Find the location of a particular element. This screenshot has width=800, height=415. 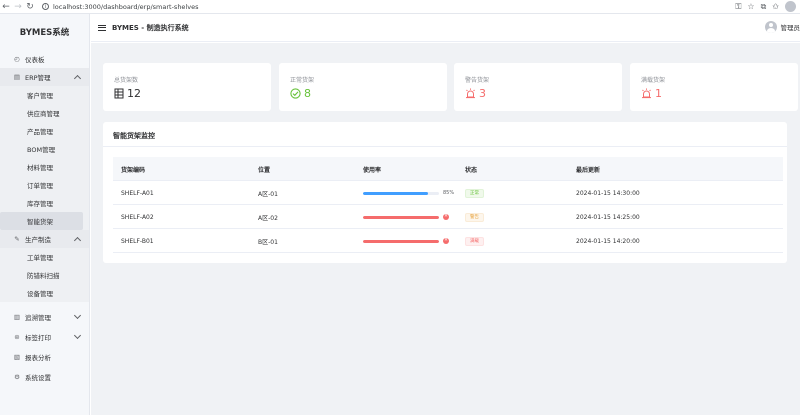

status-cell: 警告 is located at coordinates (474, 217).